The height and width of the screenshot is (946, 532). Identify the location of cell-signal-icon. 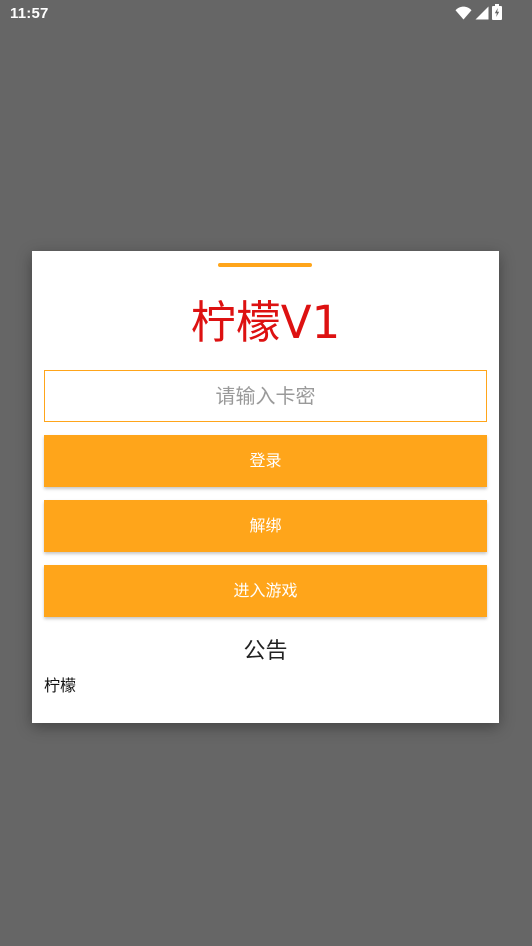
(482, 14).